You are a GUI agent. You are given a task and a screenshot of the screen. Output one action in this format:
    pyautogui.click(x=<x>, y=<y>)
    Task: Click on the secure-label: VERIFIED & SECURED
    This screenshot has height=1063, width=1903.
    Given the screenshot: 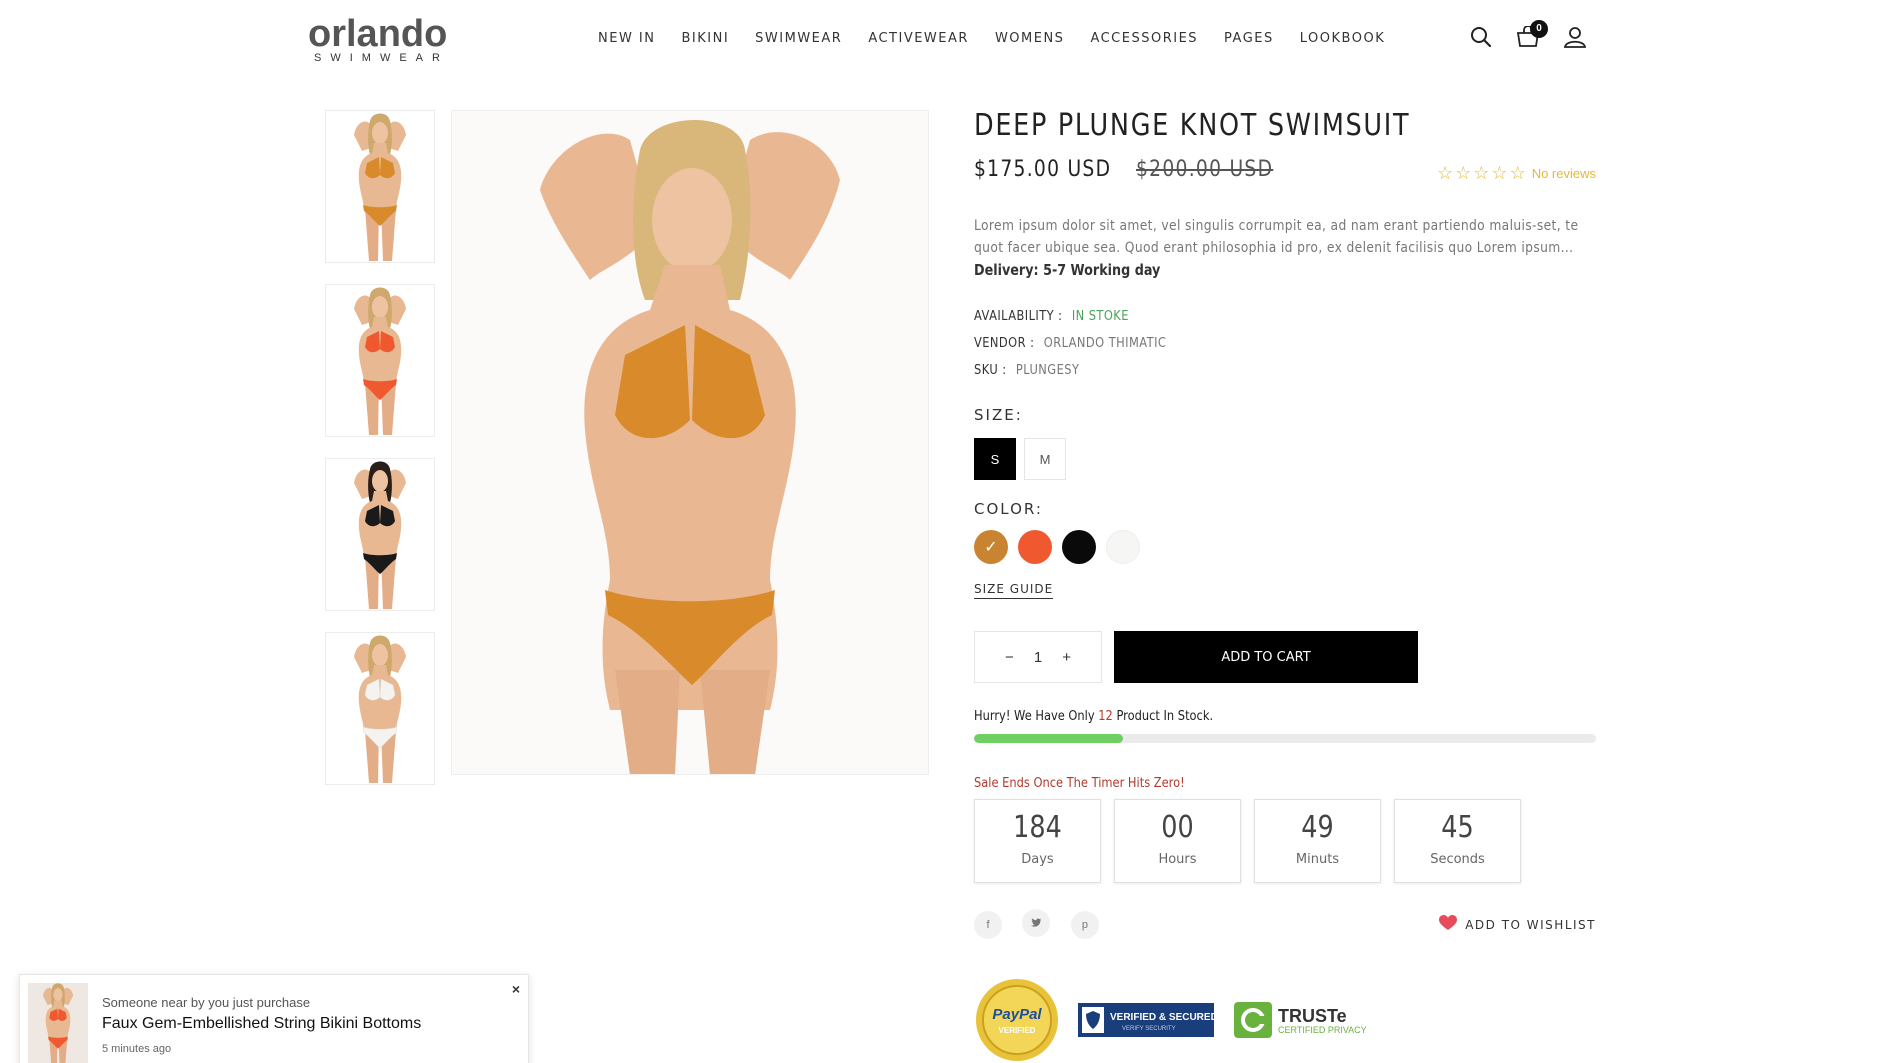 What is the action you would take?
    pyautogui.click(x=1162, y=1017)
    